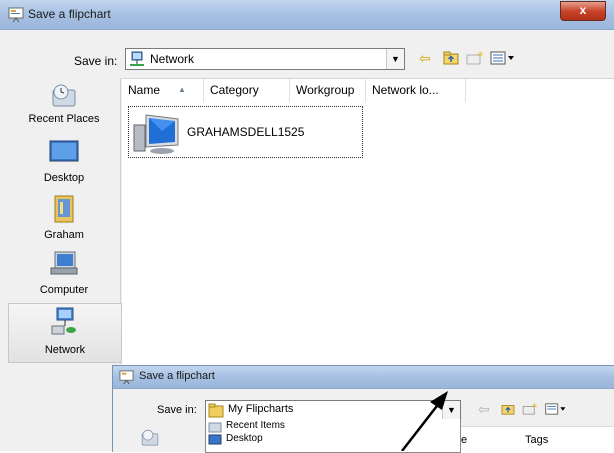 This screenshot has height=453, width=614. What do you see at coordinates (333, 410) in the screenshot?
I see `save-in-dropdown-inset: My Flipcharts ▼` at bounding box center [333, 410].